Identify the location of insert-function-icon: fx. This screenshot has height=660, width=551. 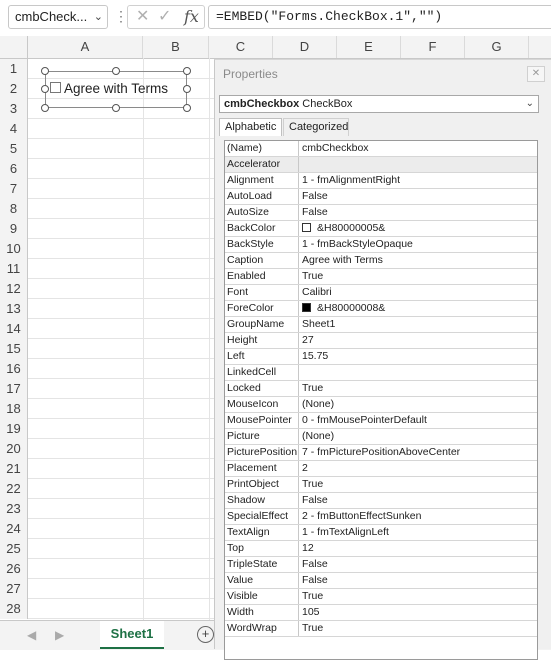
(191, 17).